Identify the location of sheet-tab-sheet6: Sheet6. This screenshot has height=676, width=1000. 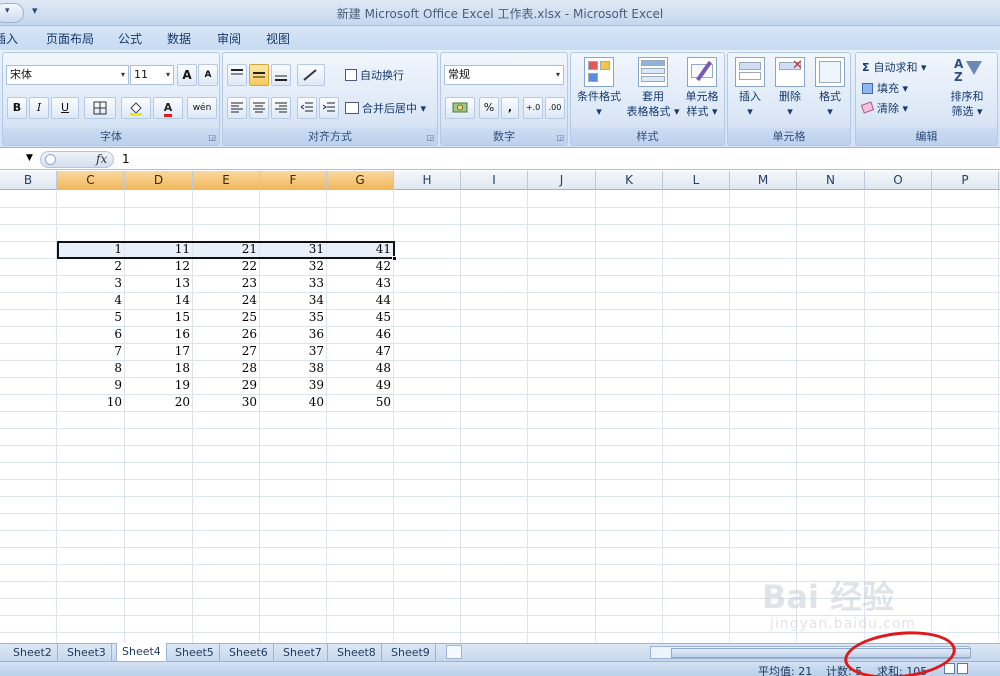
(249, 652).